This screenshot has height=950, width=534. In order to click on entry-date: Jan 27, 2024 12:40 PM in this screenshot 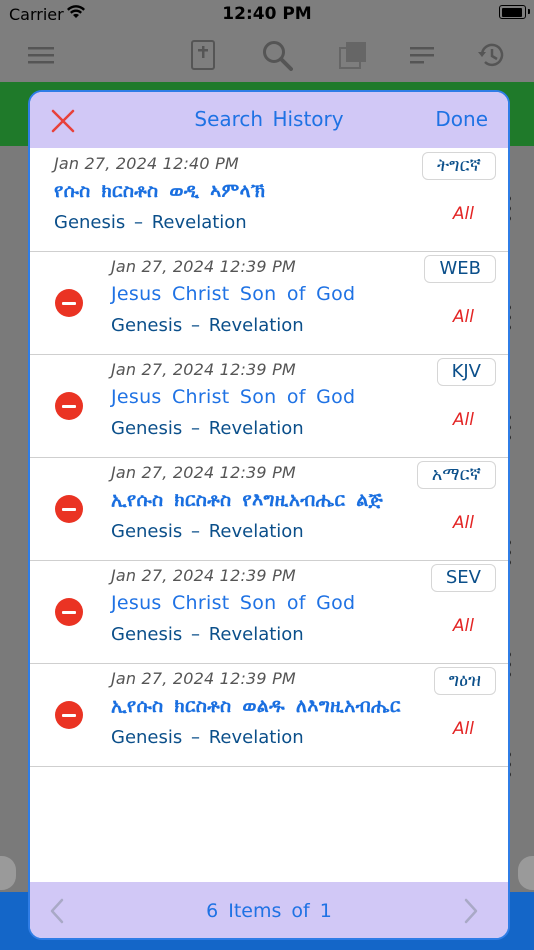, I will do `click(146, 163)`.